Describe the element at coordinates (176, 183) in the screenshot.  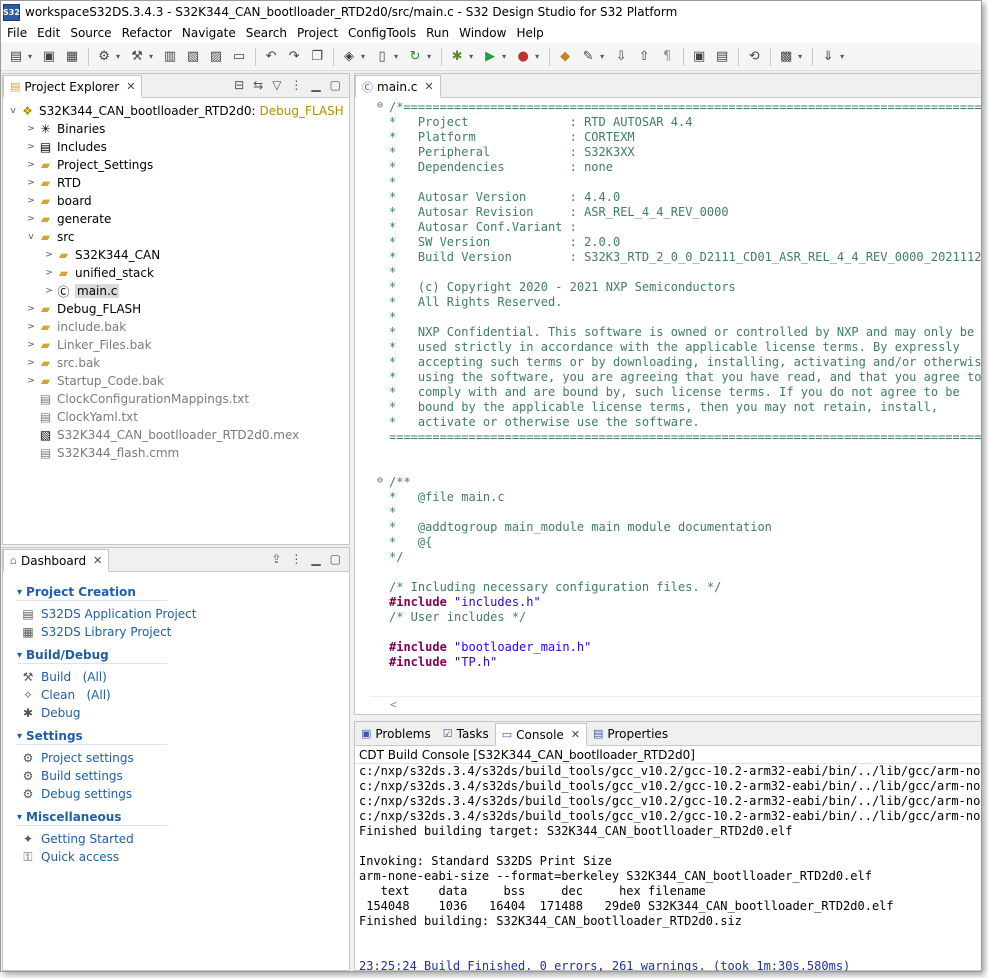
I see `tree-item: > ▰ RTD` at that location.